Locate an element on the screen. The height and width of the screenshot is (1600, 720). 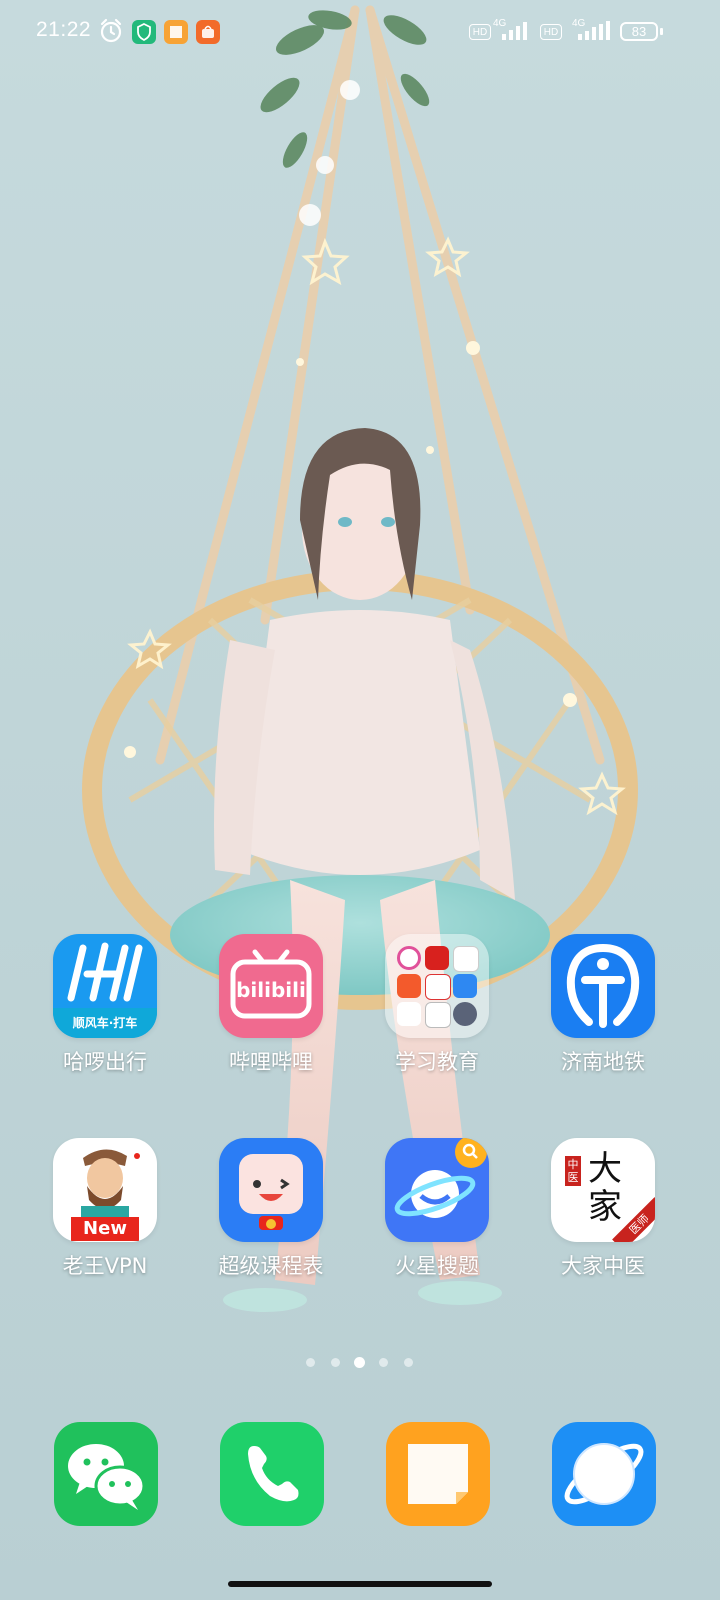
app-label: 学习教育 is located at coordinates (437, 1062).